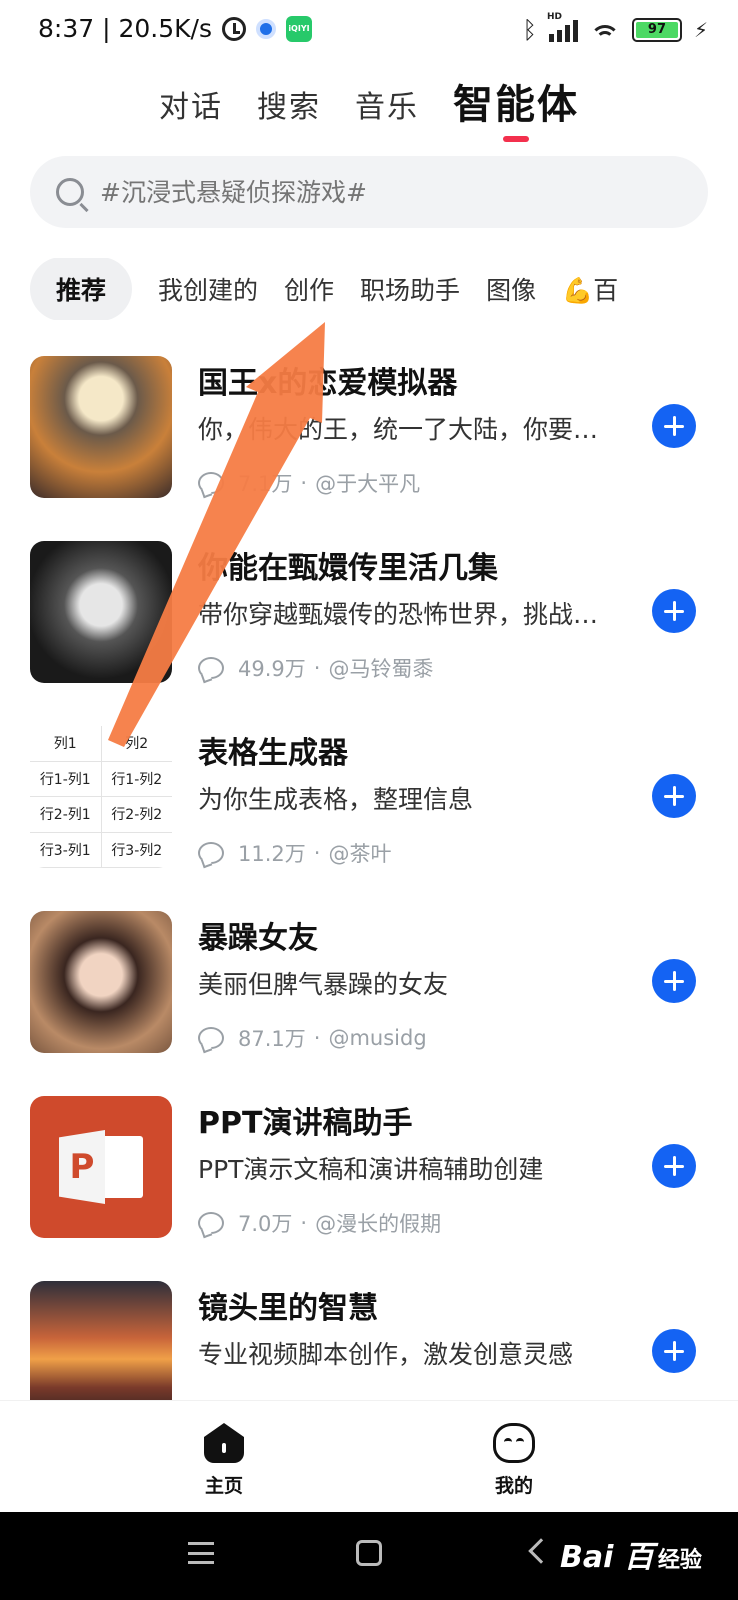 The height and width of the screenshot is (1600, 738). Describe the element at coordinates (377, 1038) in the screenshot. I see `author: @musidg` at that location.